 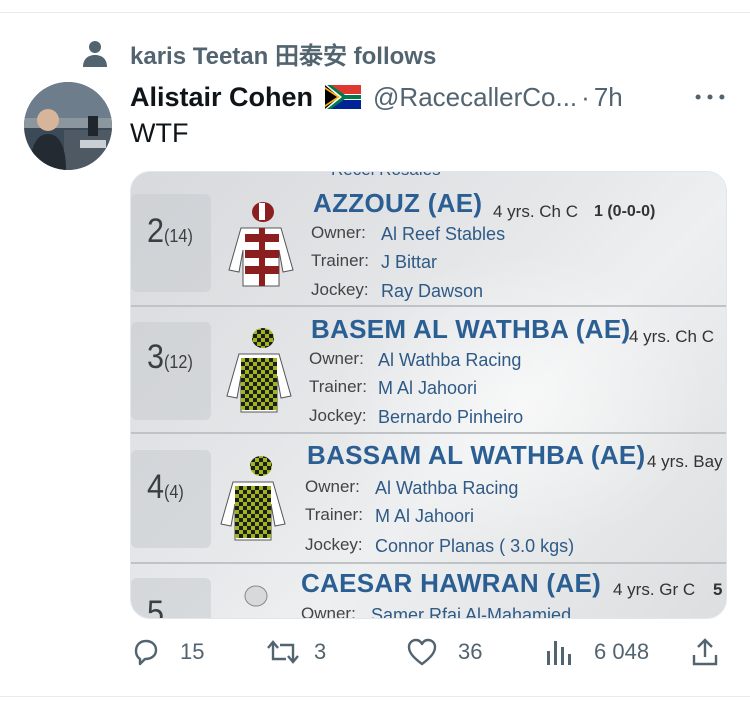 I want to click on like-count: 36, so click(x=470, y=651).